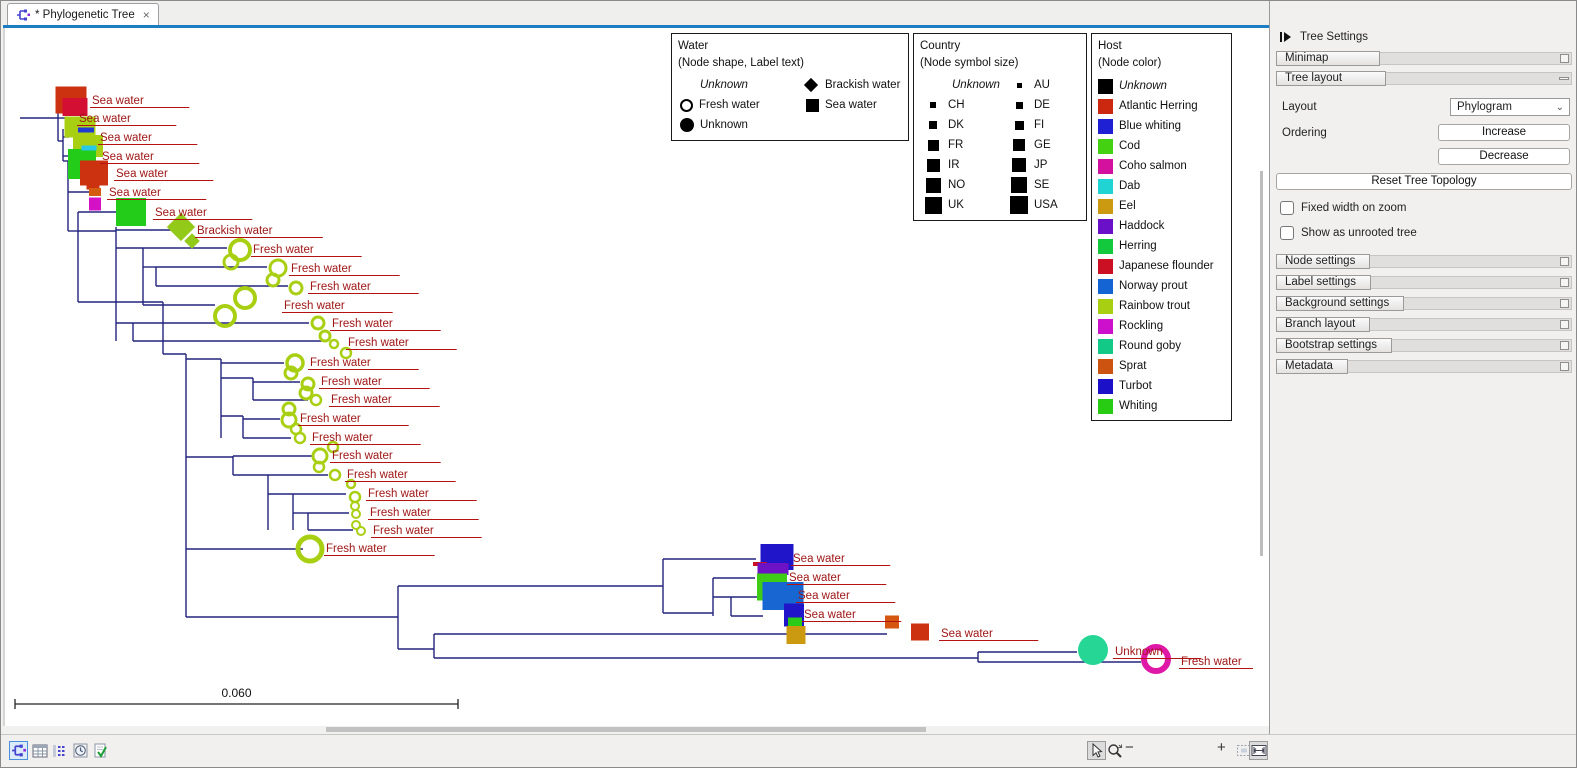 The height and width of the screenshot is (768, 1577). I want to click on zoom-mode-button, so click(1114, 750).